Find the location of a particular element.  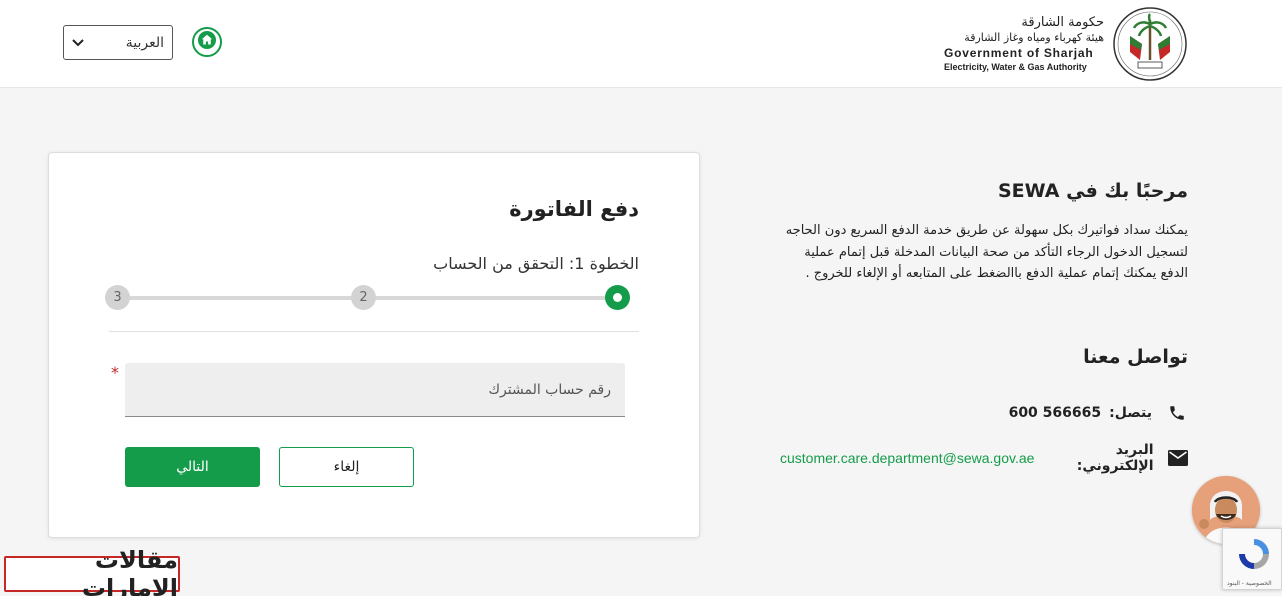

account-number-input is located at coordinates (375, 390).